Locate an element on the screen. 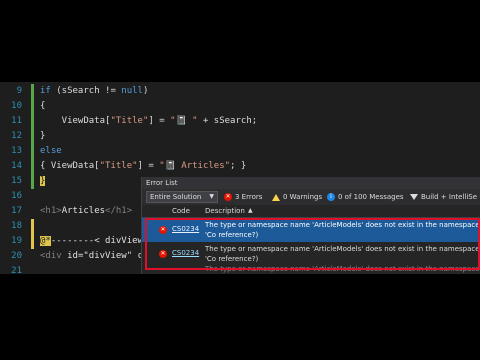  code-token: else is located at coordinates (51, 151).